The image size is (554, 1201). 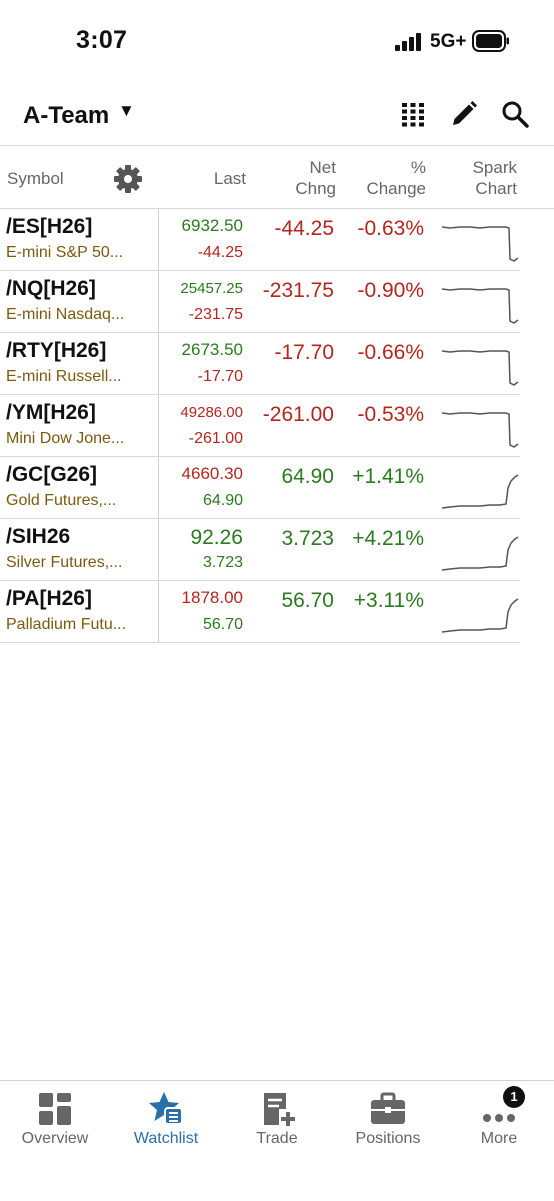 What do you see at coordinates (390, 352) in the screenshot?
I see `percent-change: -0.66%` at bounding box center [390, 352].